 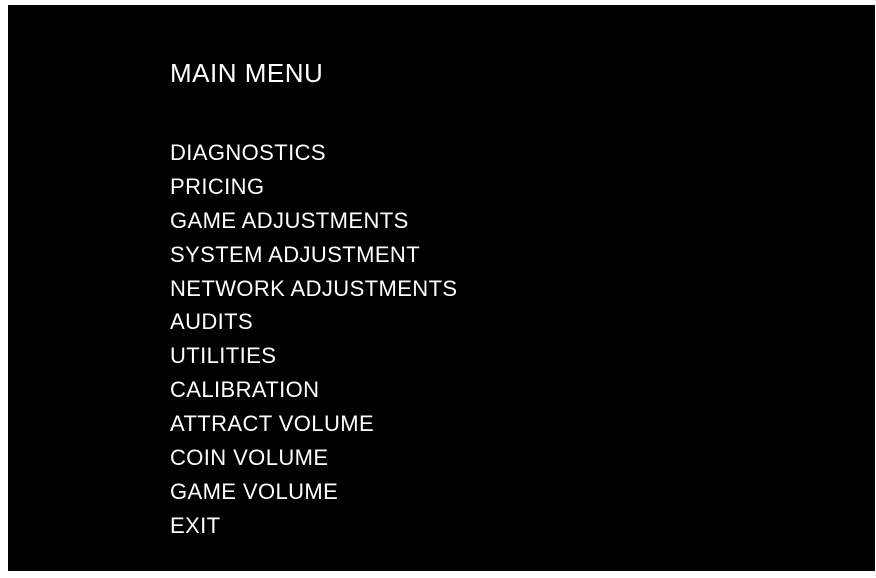 What do you see at coordinates (314, 424) in the screenshot?
I see `menu-item-attract-volume: ATTRACT VOLUME` at bounding box center [314, 424].